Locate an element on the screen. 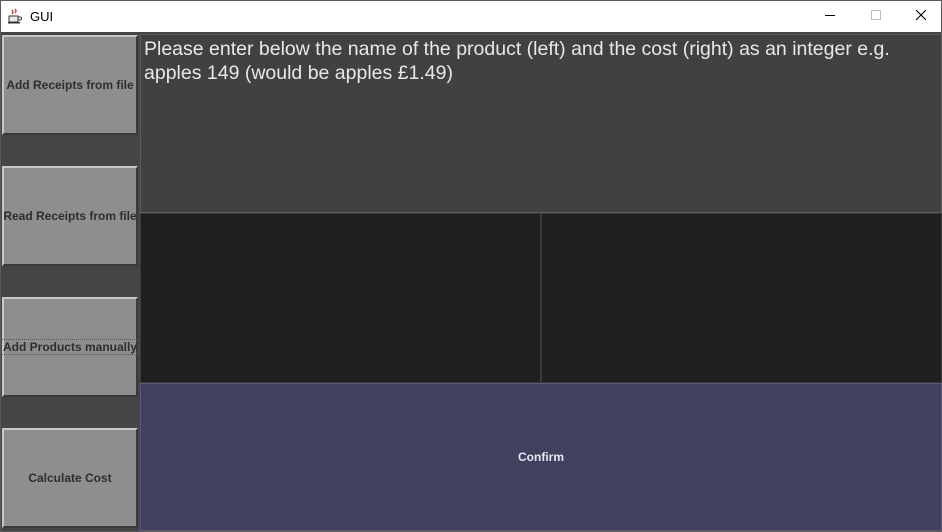 Image resolution: width=942 pixels, height=532 pixels. add-receipts-from-file-button: Add Receipts from file is located at coordinates (70, 85).